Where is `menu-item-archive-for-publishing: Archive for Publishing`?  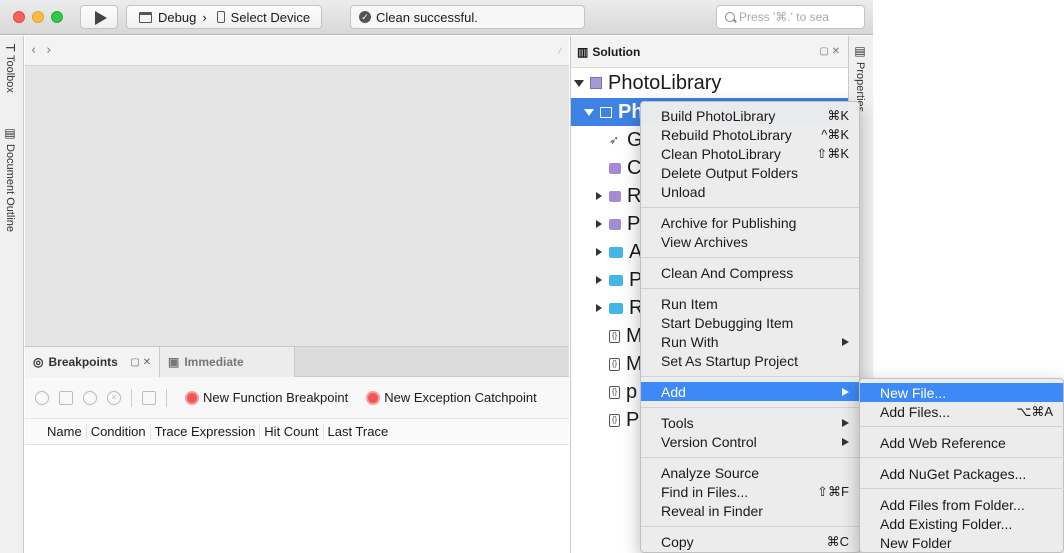 menu-item-archive-for-publishing: Archive for Publishing is located at coordinates (750, 222).